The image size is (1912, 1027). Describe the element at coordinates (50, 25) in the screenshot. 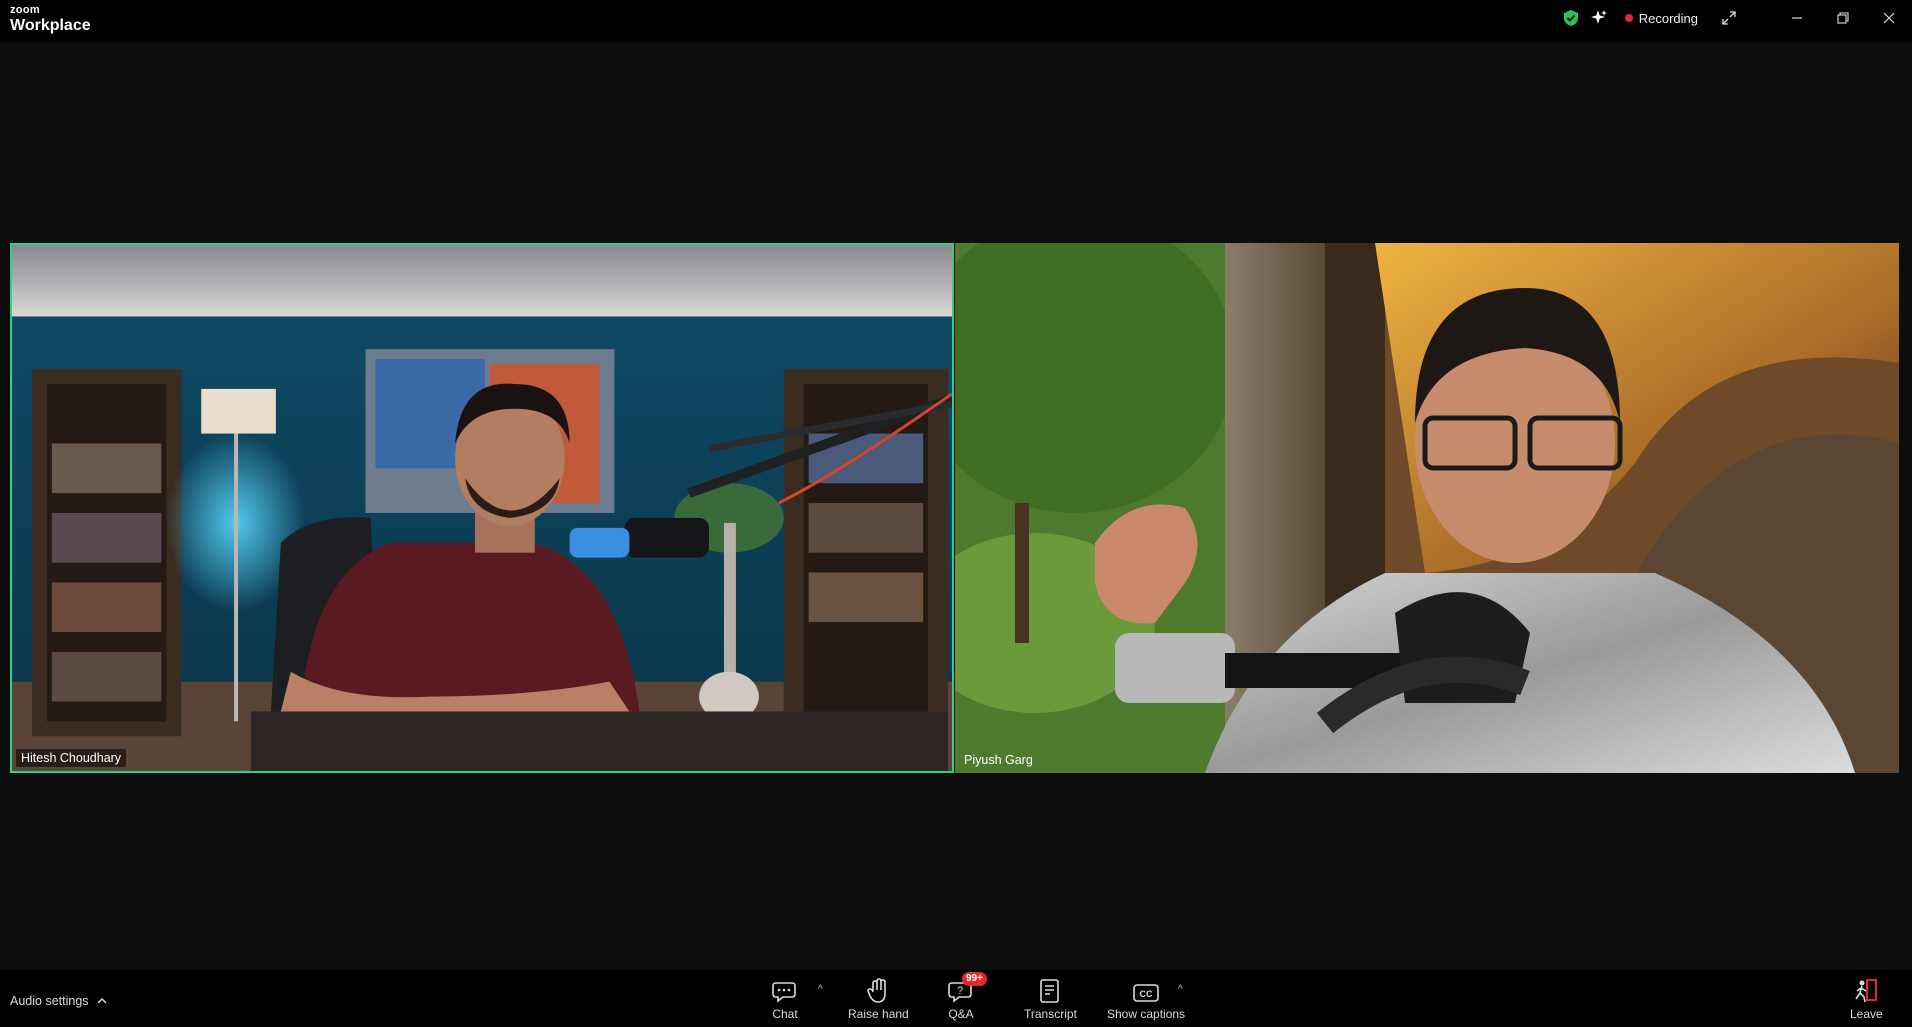

I see `brand-large: Workplace` at that location.